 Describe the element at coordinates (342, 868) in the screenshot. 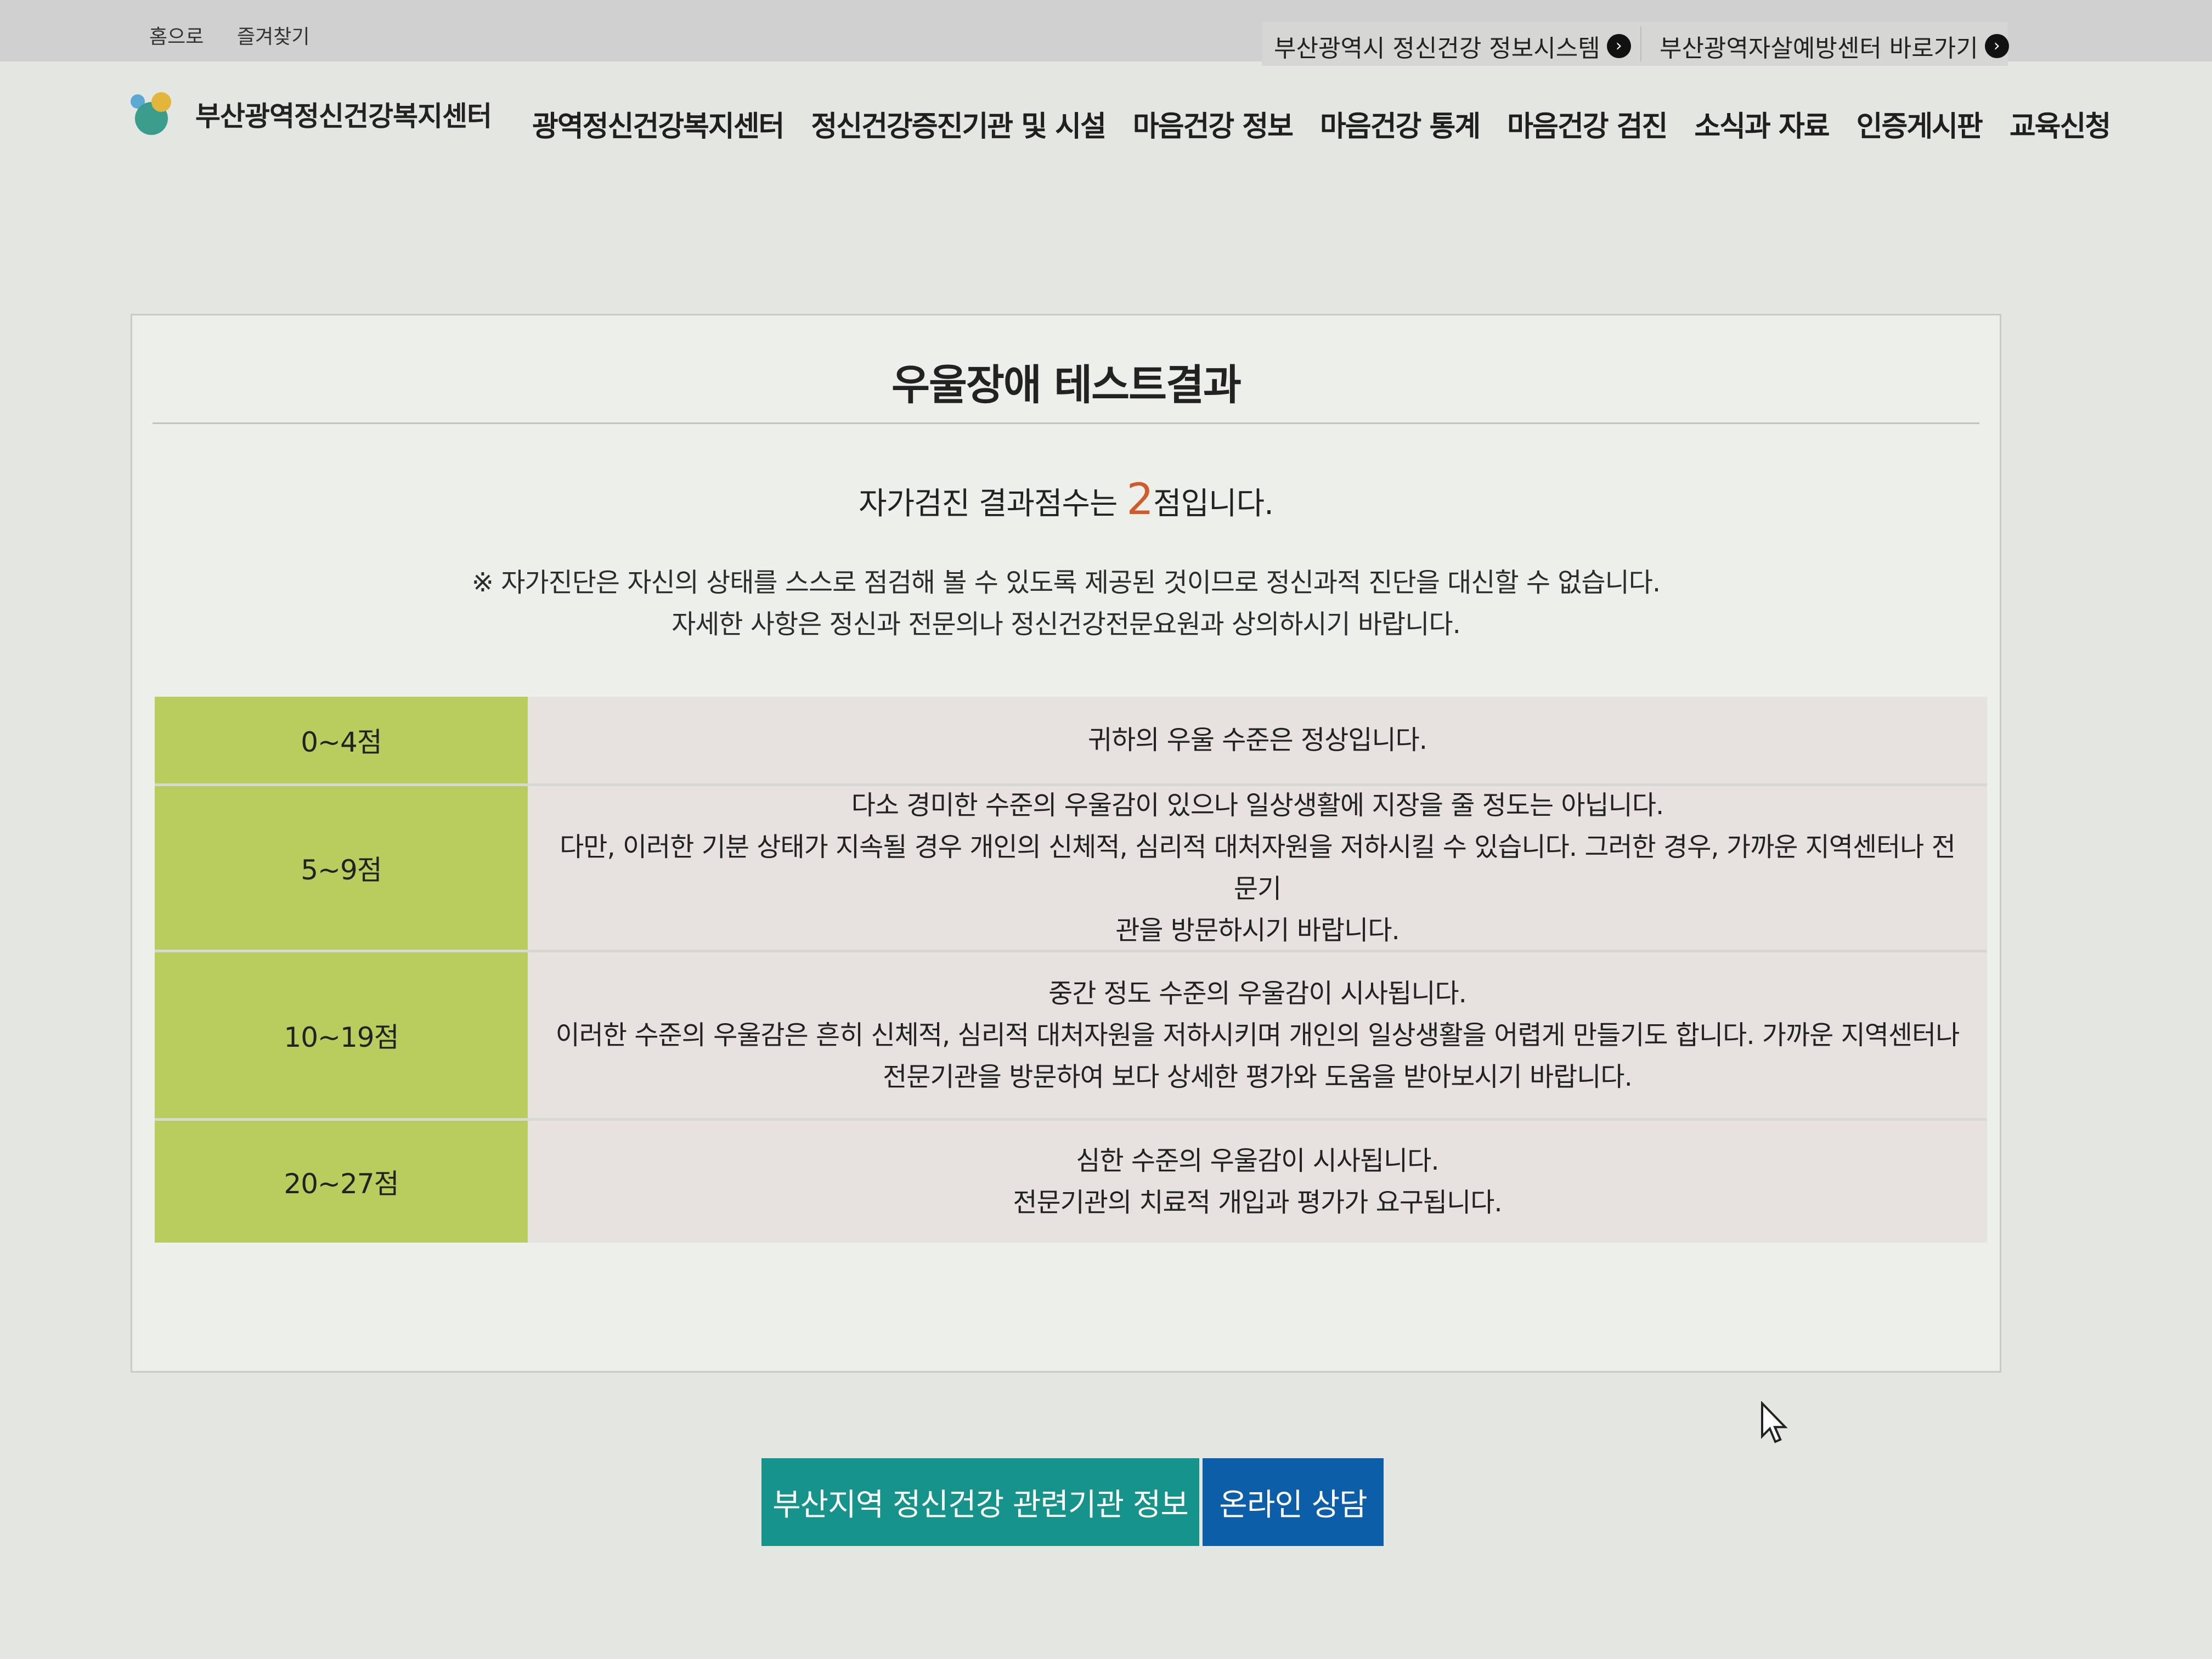

I see `score-range: 5~9점` at that location.